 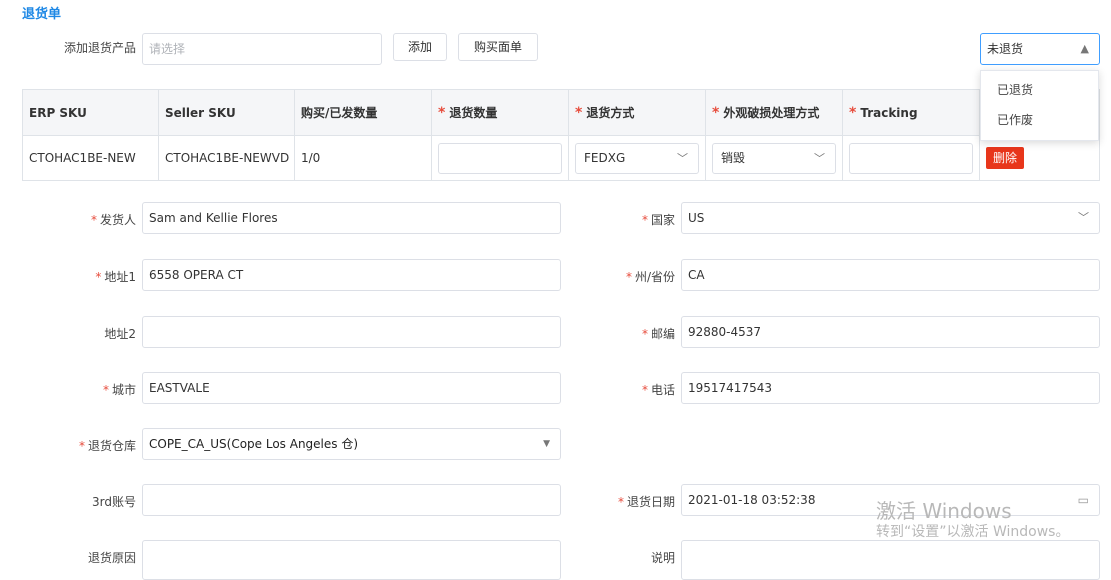 What do you see at coordinates (890, 275) in the screenshot?
I see `state-input: CA` at bounding box center [890, 275].